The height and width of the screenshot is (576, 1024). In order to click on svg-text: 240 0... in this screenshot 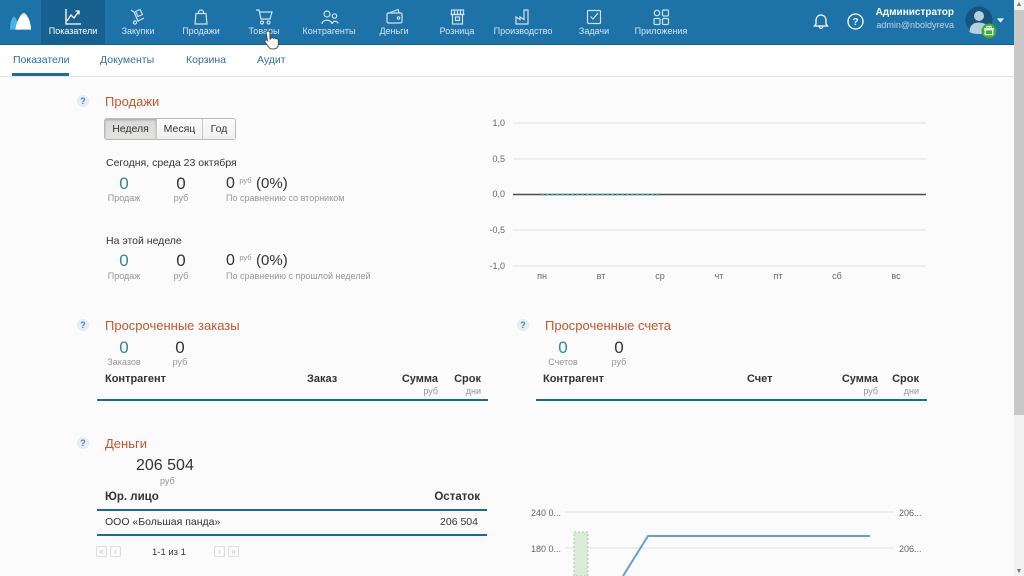, I will do `click(546, 513)`.